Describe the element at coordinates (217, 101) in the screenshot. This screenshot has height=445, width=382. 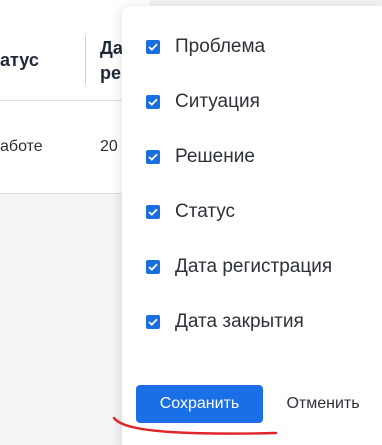
I see `option-label: Ситуация` at that location.